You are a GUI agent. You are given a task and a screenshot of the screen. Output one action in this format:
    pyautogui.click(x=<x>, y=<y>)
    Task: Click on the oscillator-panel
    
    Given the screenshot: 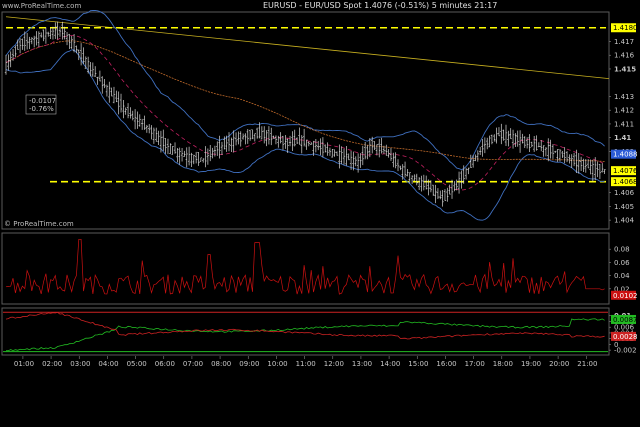 What is the action you would take?
    pyautogui.click(x=305, y=331)
    